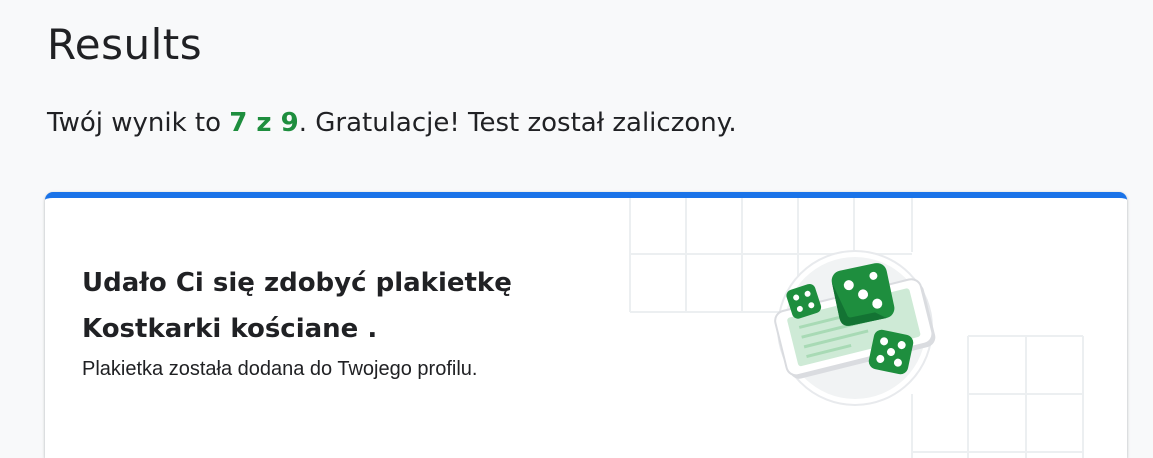  I want to click on badge-name: Kostkarki kościane ., so click(230, 329).